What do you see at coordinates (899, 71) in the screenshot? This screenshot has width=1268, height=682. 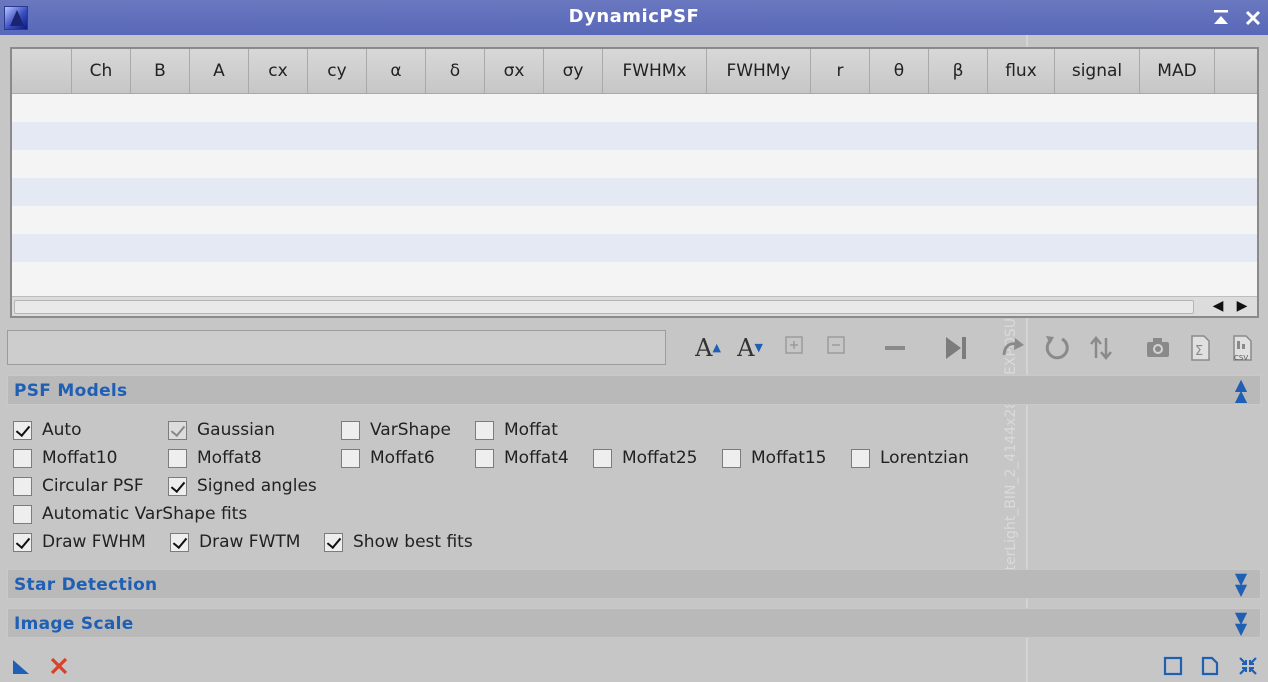 I see `column-header-theta: θ` at bounding box center [899, 71].